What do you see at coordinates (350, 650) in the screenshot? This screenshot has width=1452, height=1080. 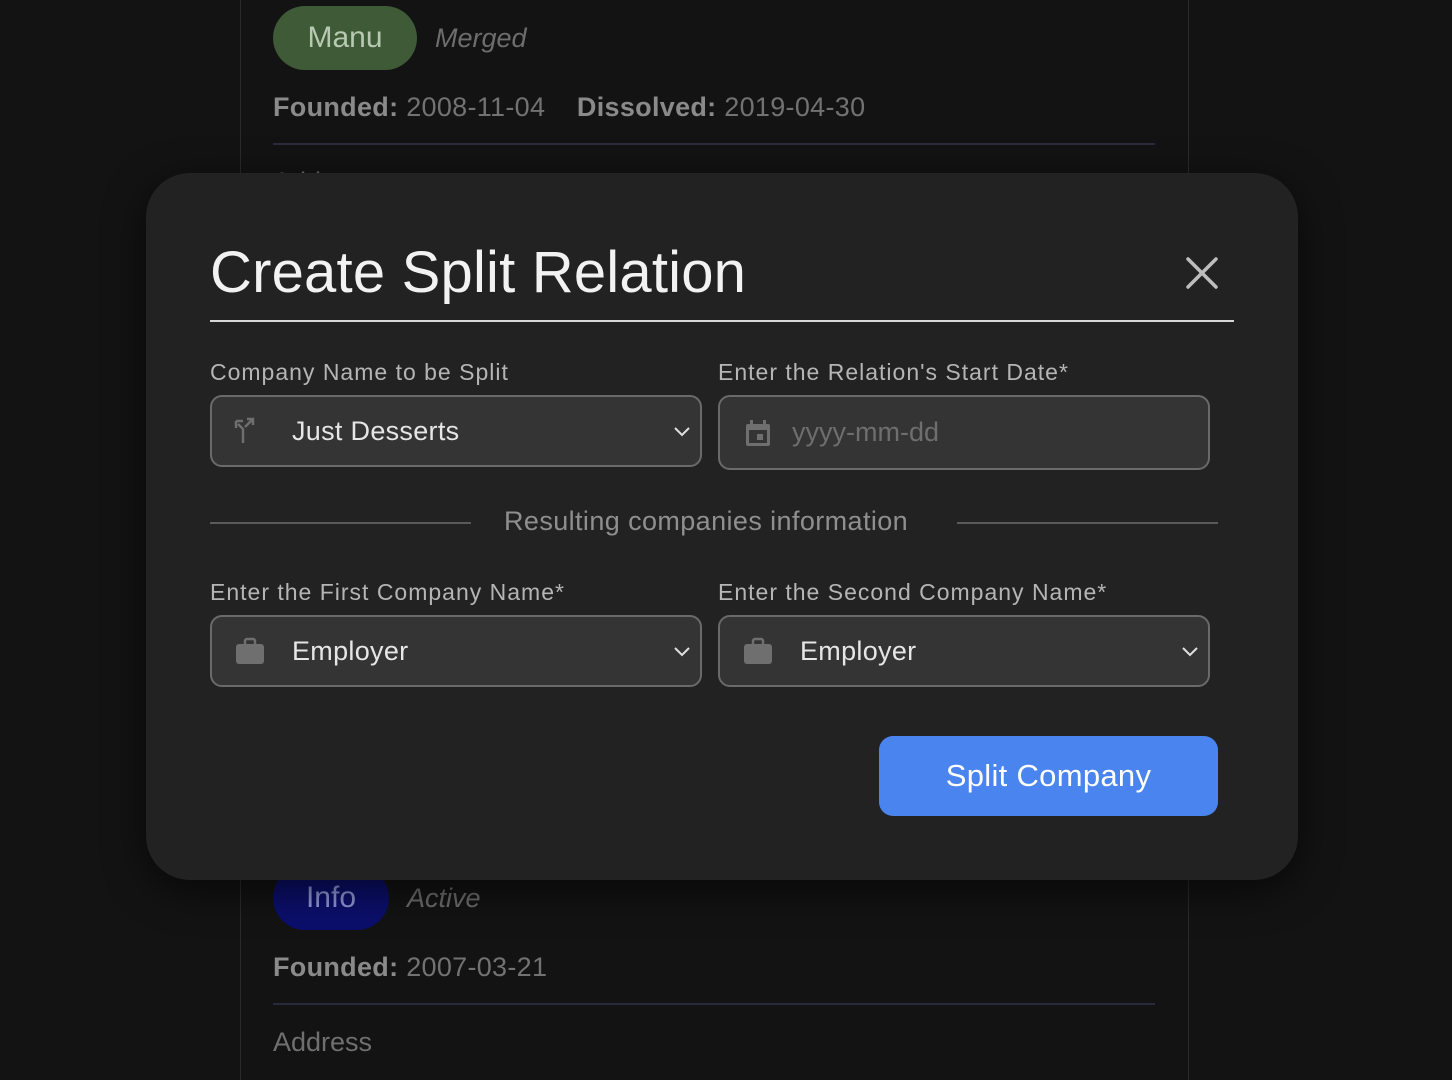 I see `first-company-value: Employer` at bounding box center [350, 650].